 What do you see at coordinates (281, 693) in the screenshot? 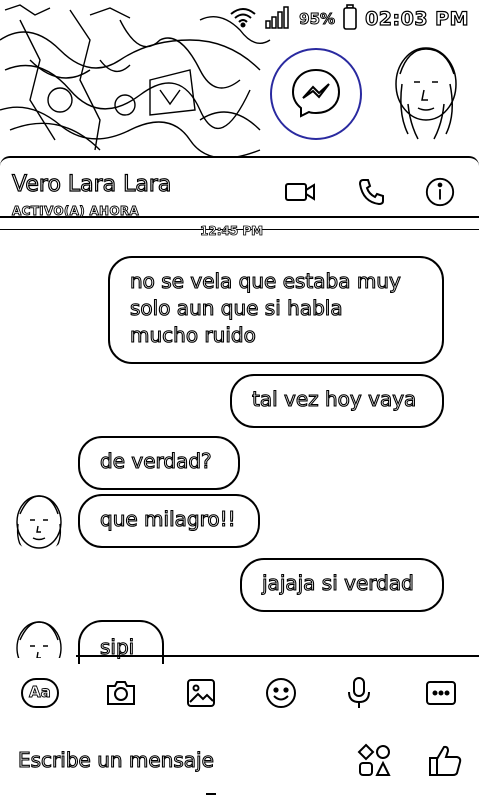
I see `emoji-icon` at bounding box center [281, 693].